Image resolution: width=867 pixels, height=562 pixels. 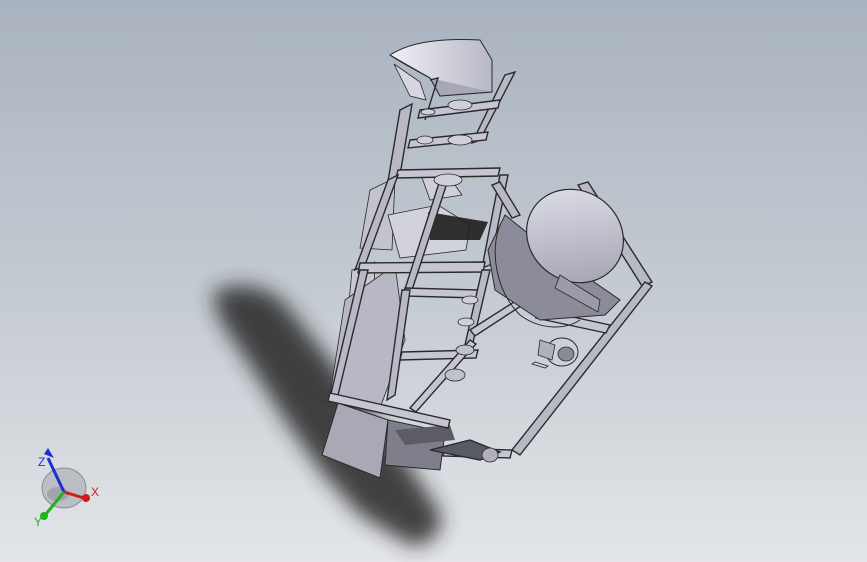 What do you see at coordinates (86, 498) in the screenshot?
I see `x-axis-end` at bounding box center [86, 498].